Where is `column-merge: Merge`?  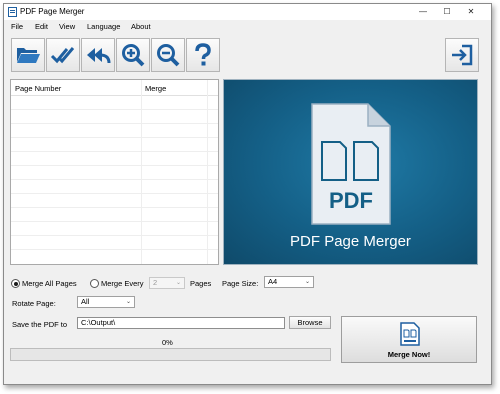
column-merge: Merge is located at coordinates (155, 88).